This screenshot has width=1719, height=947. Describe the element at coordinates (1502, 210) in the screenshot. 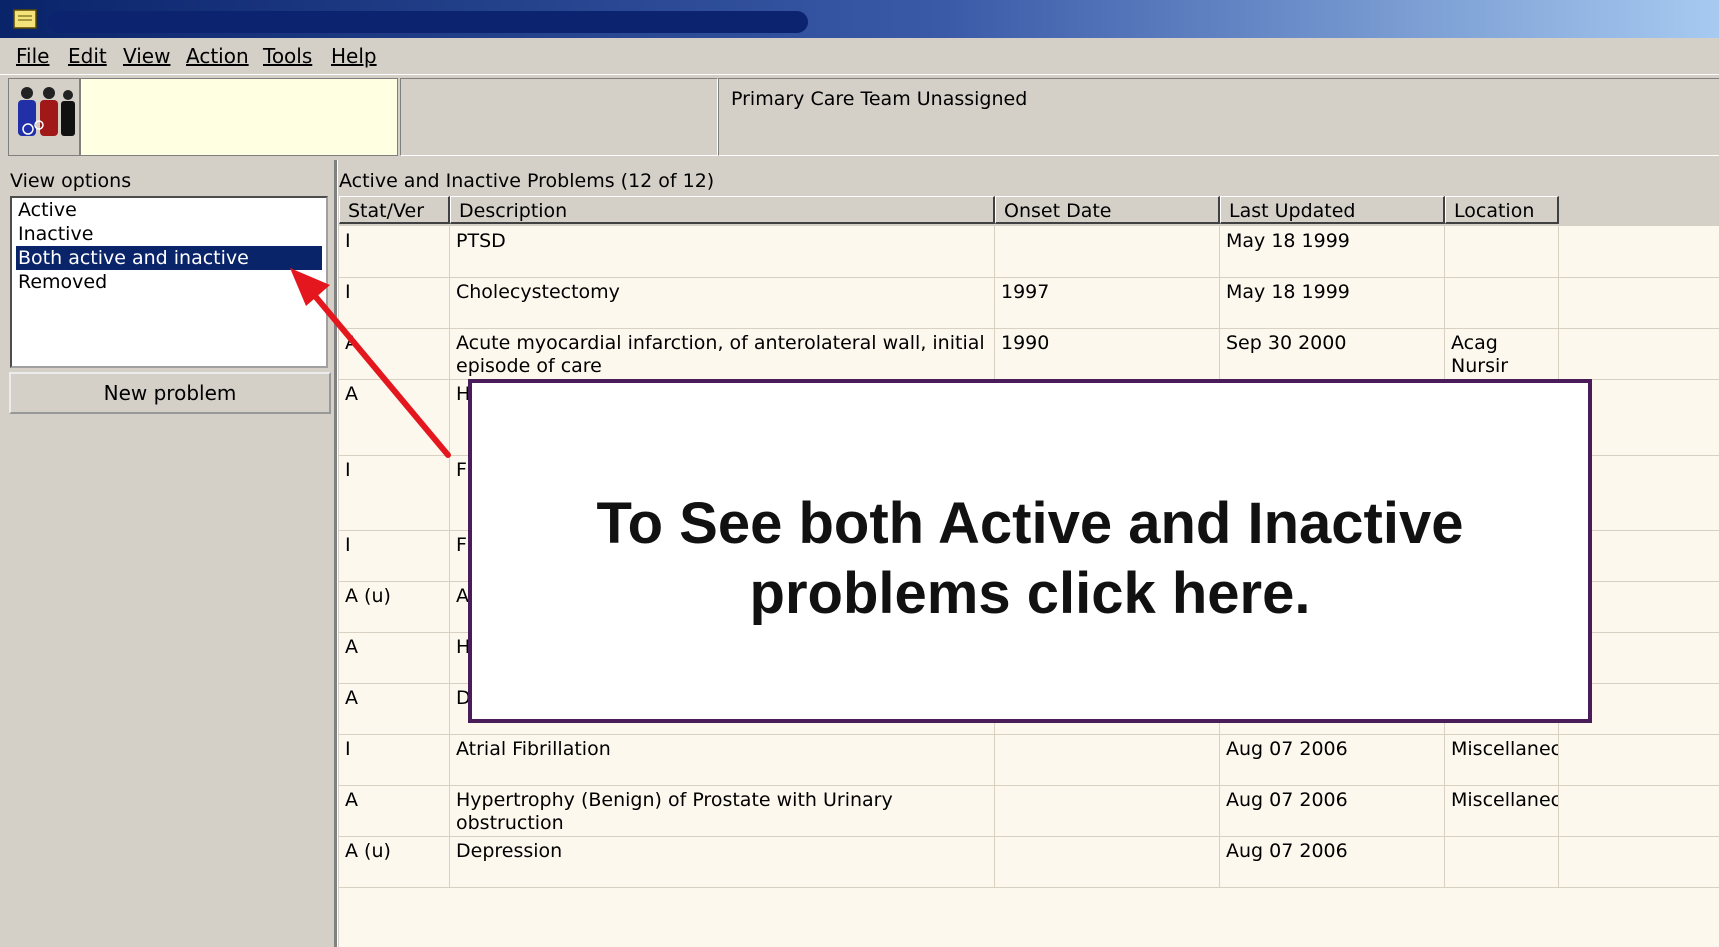

I see `column-header-location: Location` at that location.